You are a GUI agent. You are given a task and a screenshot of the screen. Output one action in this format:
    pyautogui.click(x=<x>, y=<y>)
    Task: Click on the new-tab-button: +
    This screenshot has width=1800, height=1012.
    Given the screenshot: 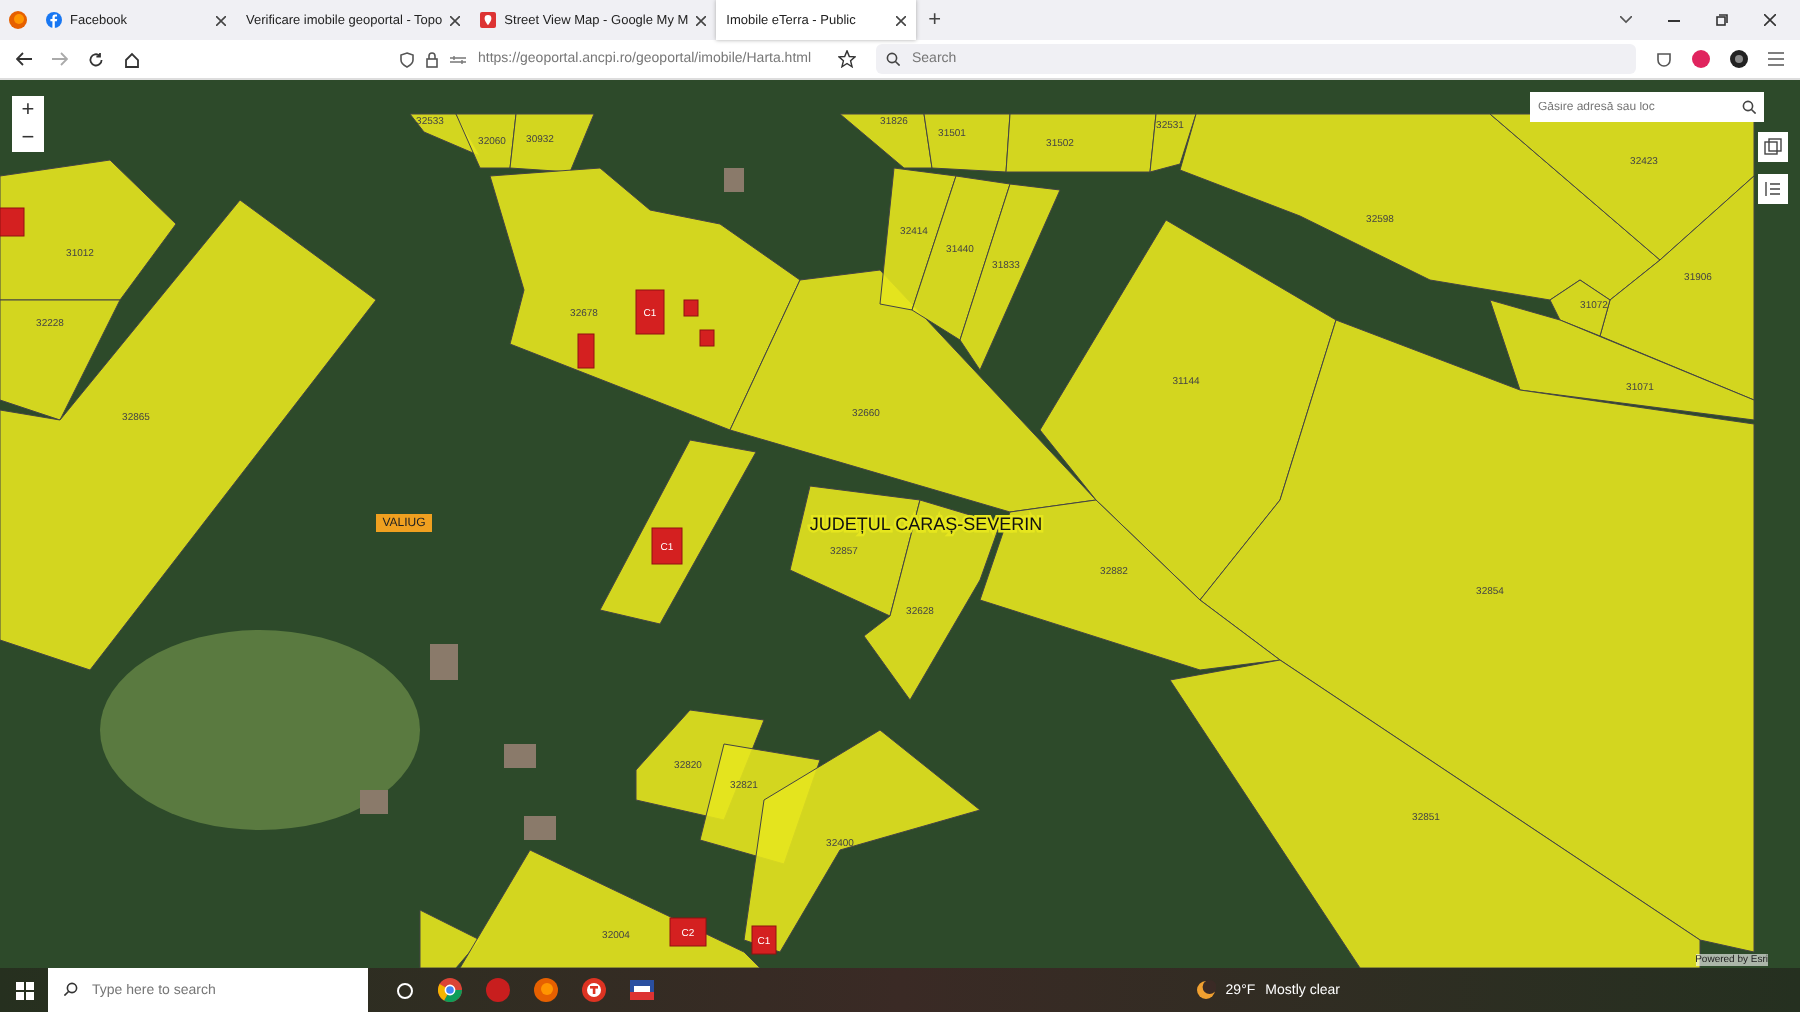 What is the action you would take?
    pyautogui.click(x=935, y=20)
    